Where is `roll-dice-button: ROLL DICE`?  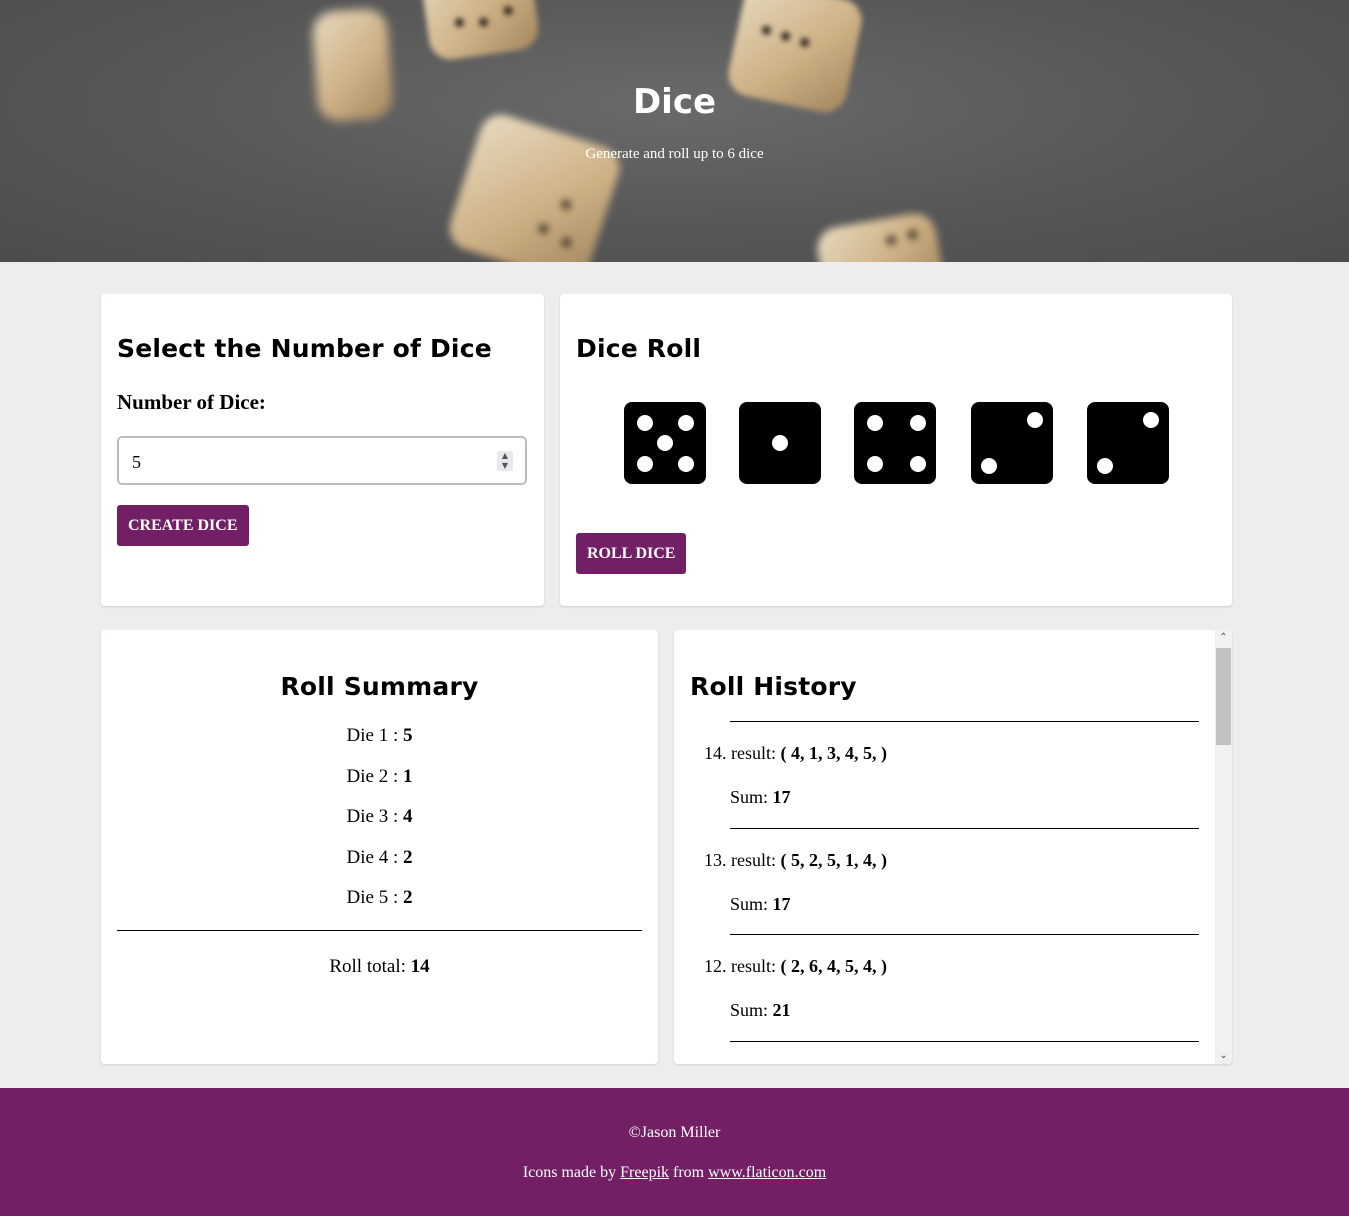 roll-dice-button: ROLL DICE is located at coordinates (631, 553).